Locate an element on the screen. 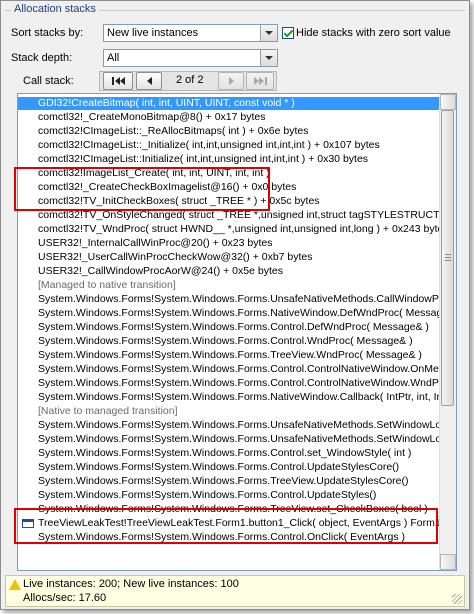 The image size is (474, 614). scroll-down-button is located at coordinates (448, 562).